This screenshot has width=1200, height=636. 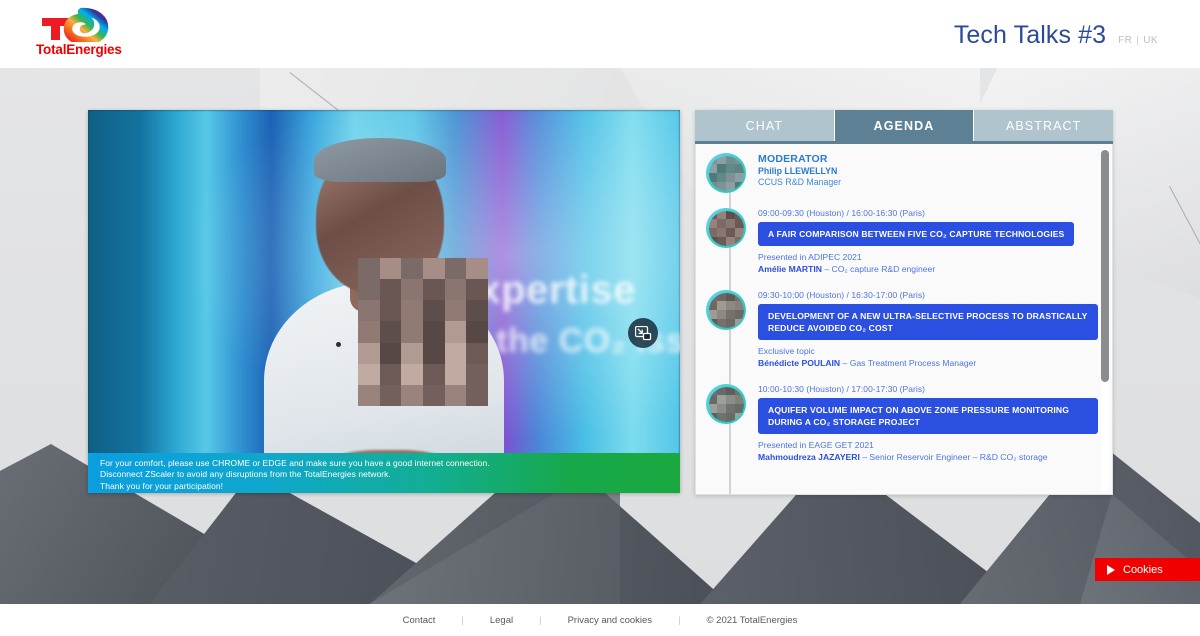 What do you see at coordinates (380, 160) in the screenshot?
I see `speaker-hair` at bounding box center [380, 160].